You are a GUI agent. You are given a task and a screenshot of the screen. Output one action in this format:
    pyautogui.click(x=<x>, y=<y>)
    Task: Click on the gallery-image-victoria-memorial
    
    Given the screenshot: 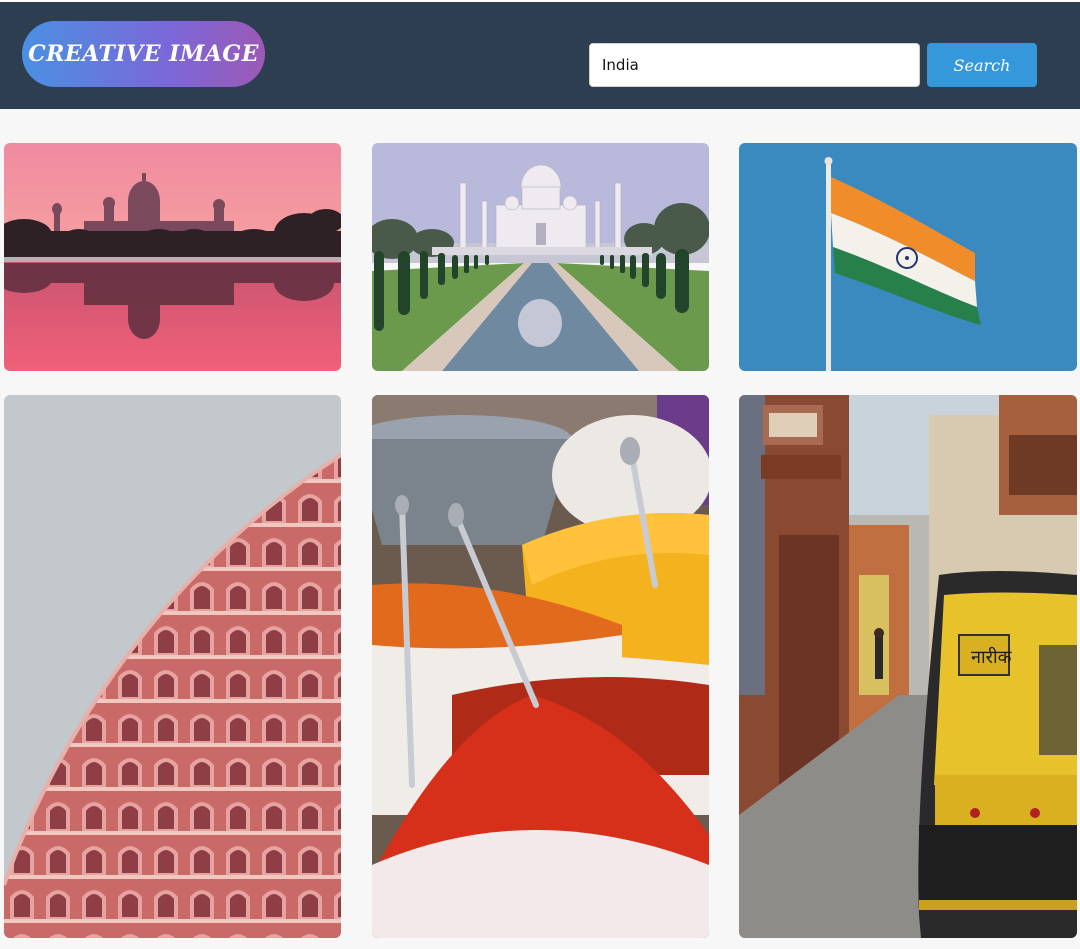 What is the action you would take?
    pyautogui.click(x=172, y=257)
    